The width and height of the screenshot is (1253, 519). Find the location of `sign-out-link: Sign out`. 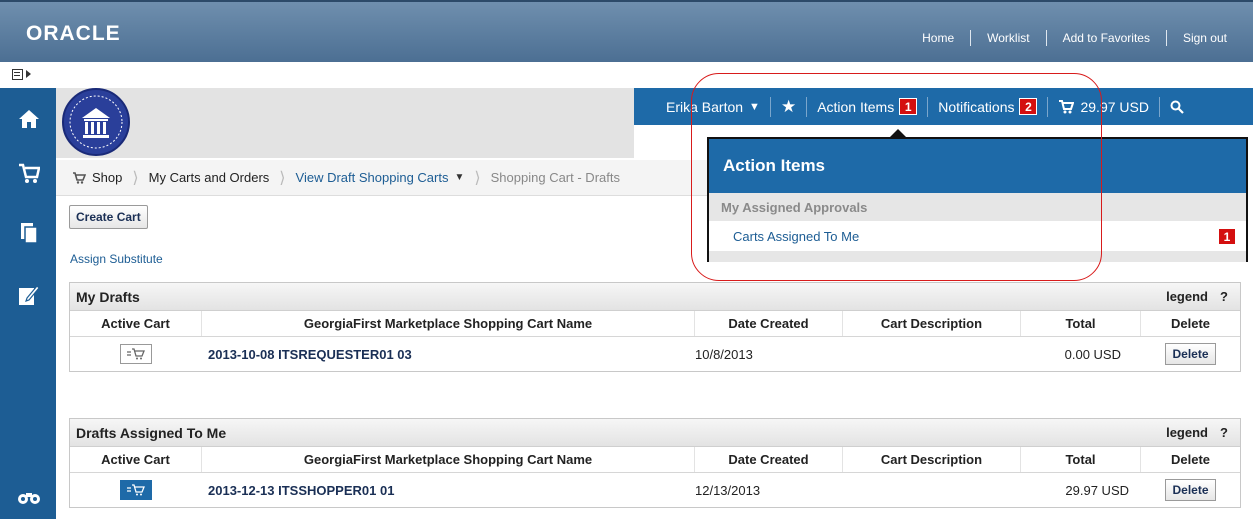

sign-out-link: Sign out is located at coordinates (1205, 38).